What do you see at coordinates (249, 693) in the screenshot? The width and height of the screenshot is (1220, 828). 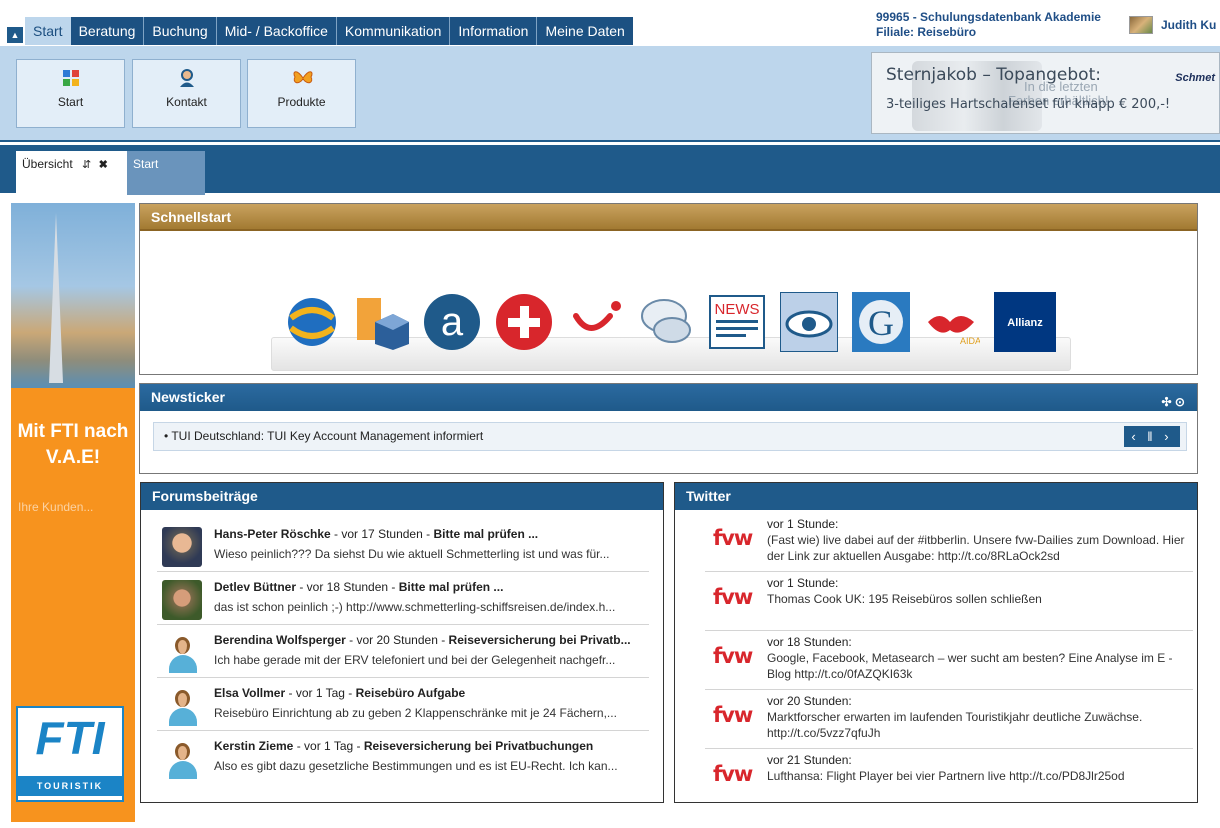 I see `post-author: Elsa Vollmer` at bounding box center [249, 693].